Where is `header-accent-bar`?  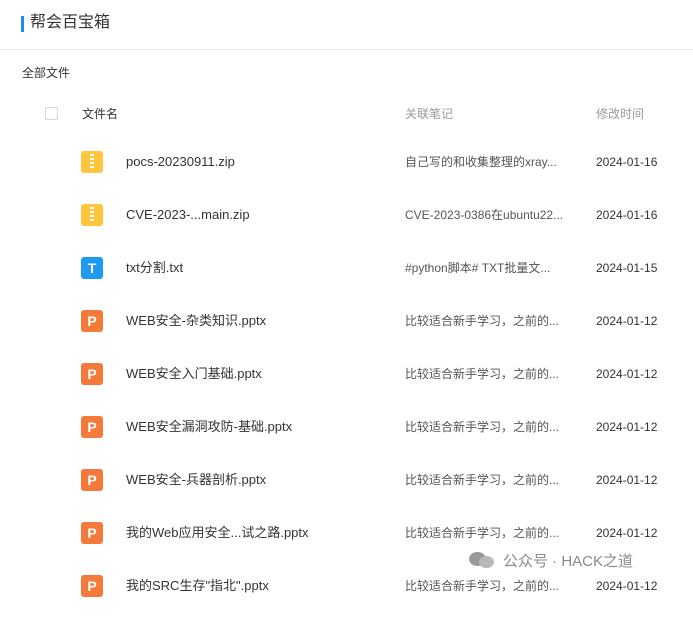 header-accent-bar is located at coordinates (22, 24).